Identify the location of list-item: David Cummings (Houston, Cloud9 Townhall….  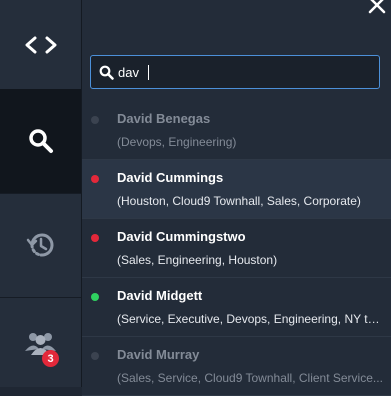
(236, 189).